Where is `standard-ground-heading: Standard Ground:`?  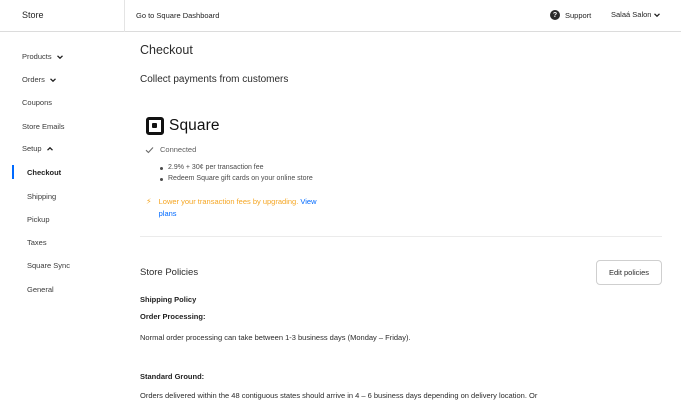
standard-ground-heading: Standard Ground: is located at coordinates (172, 376).